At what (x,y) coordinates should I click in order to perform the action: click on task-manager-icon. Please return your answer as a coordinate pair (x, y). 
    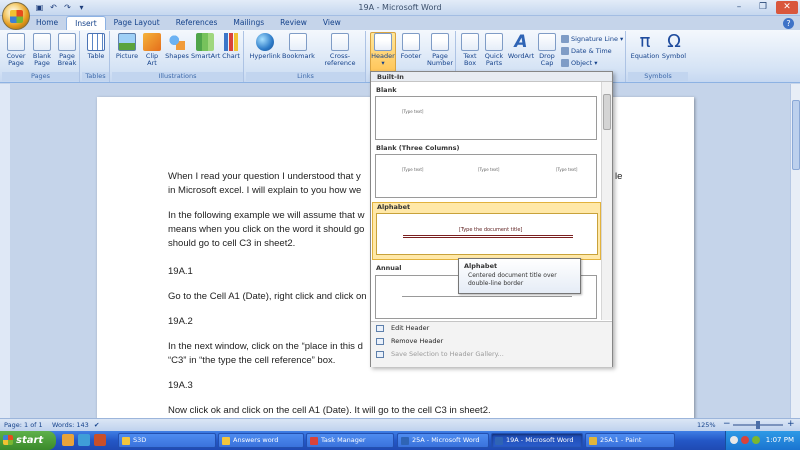
    Looking at the image, I should click on (314, 441).